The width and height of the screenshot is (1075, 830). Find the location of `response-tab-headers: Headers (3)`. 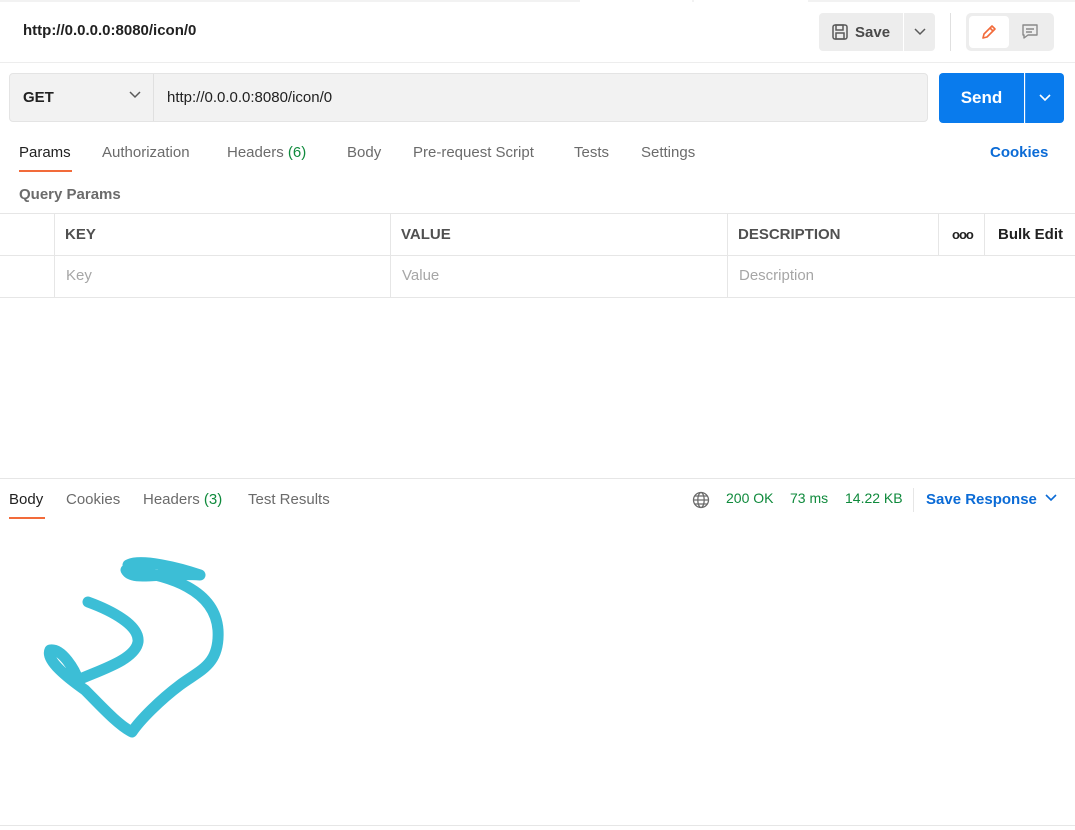

response-tab-headers: Headers (3) is located at coordinates (182, 499).